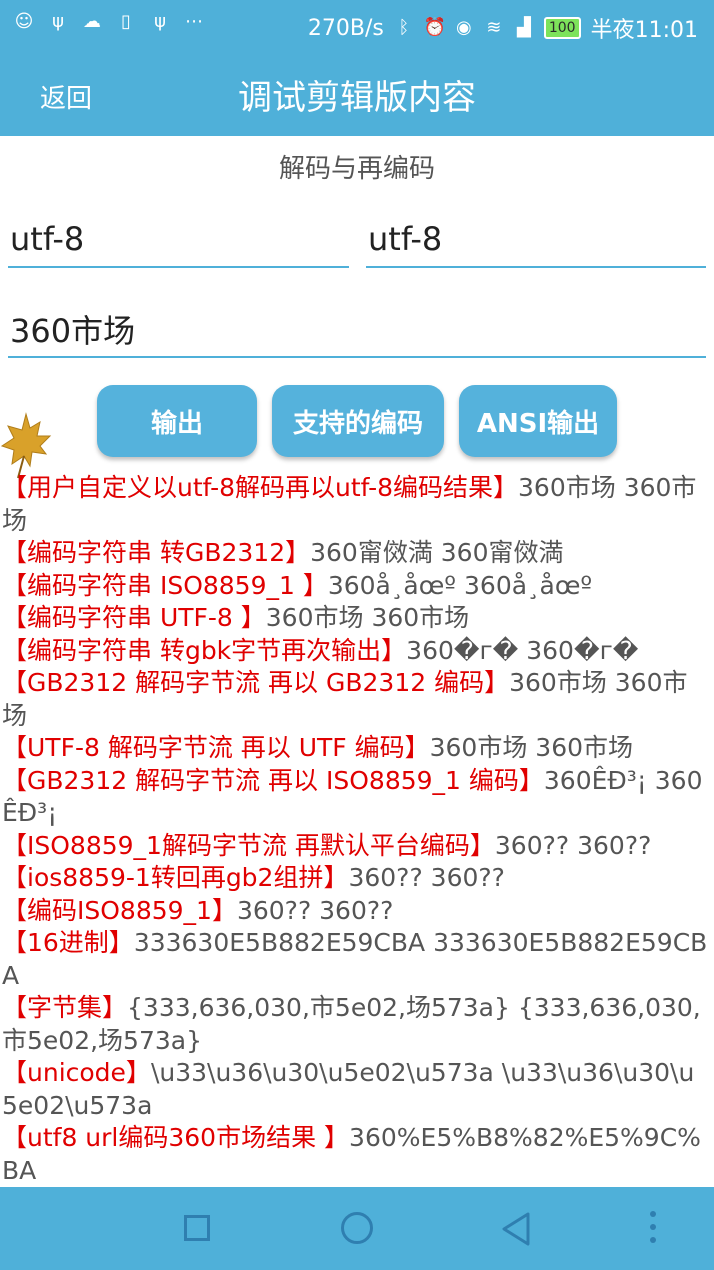 The width and height of the screenshot is (714, 1270). What do you see at coordinates (156, 552) in the screenshot?
I see `result-label: 【编码字符串 转GB2312】` at bounding box center [156, 552].